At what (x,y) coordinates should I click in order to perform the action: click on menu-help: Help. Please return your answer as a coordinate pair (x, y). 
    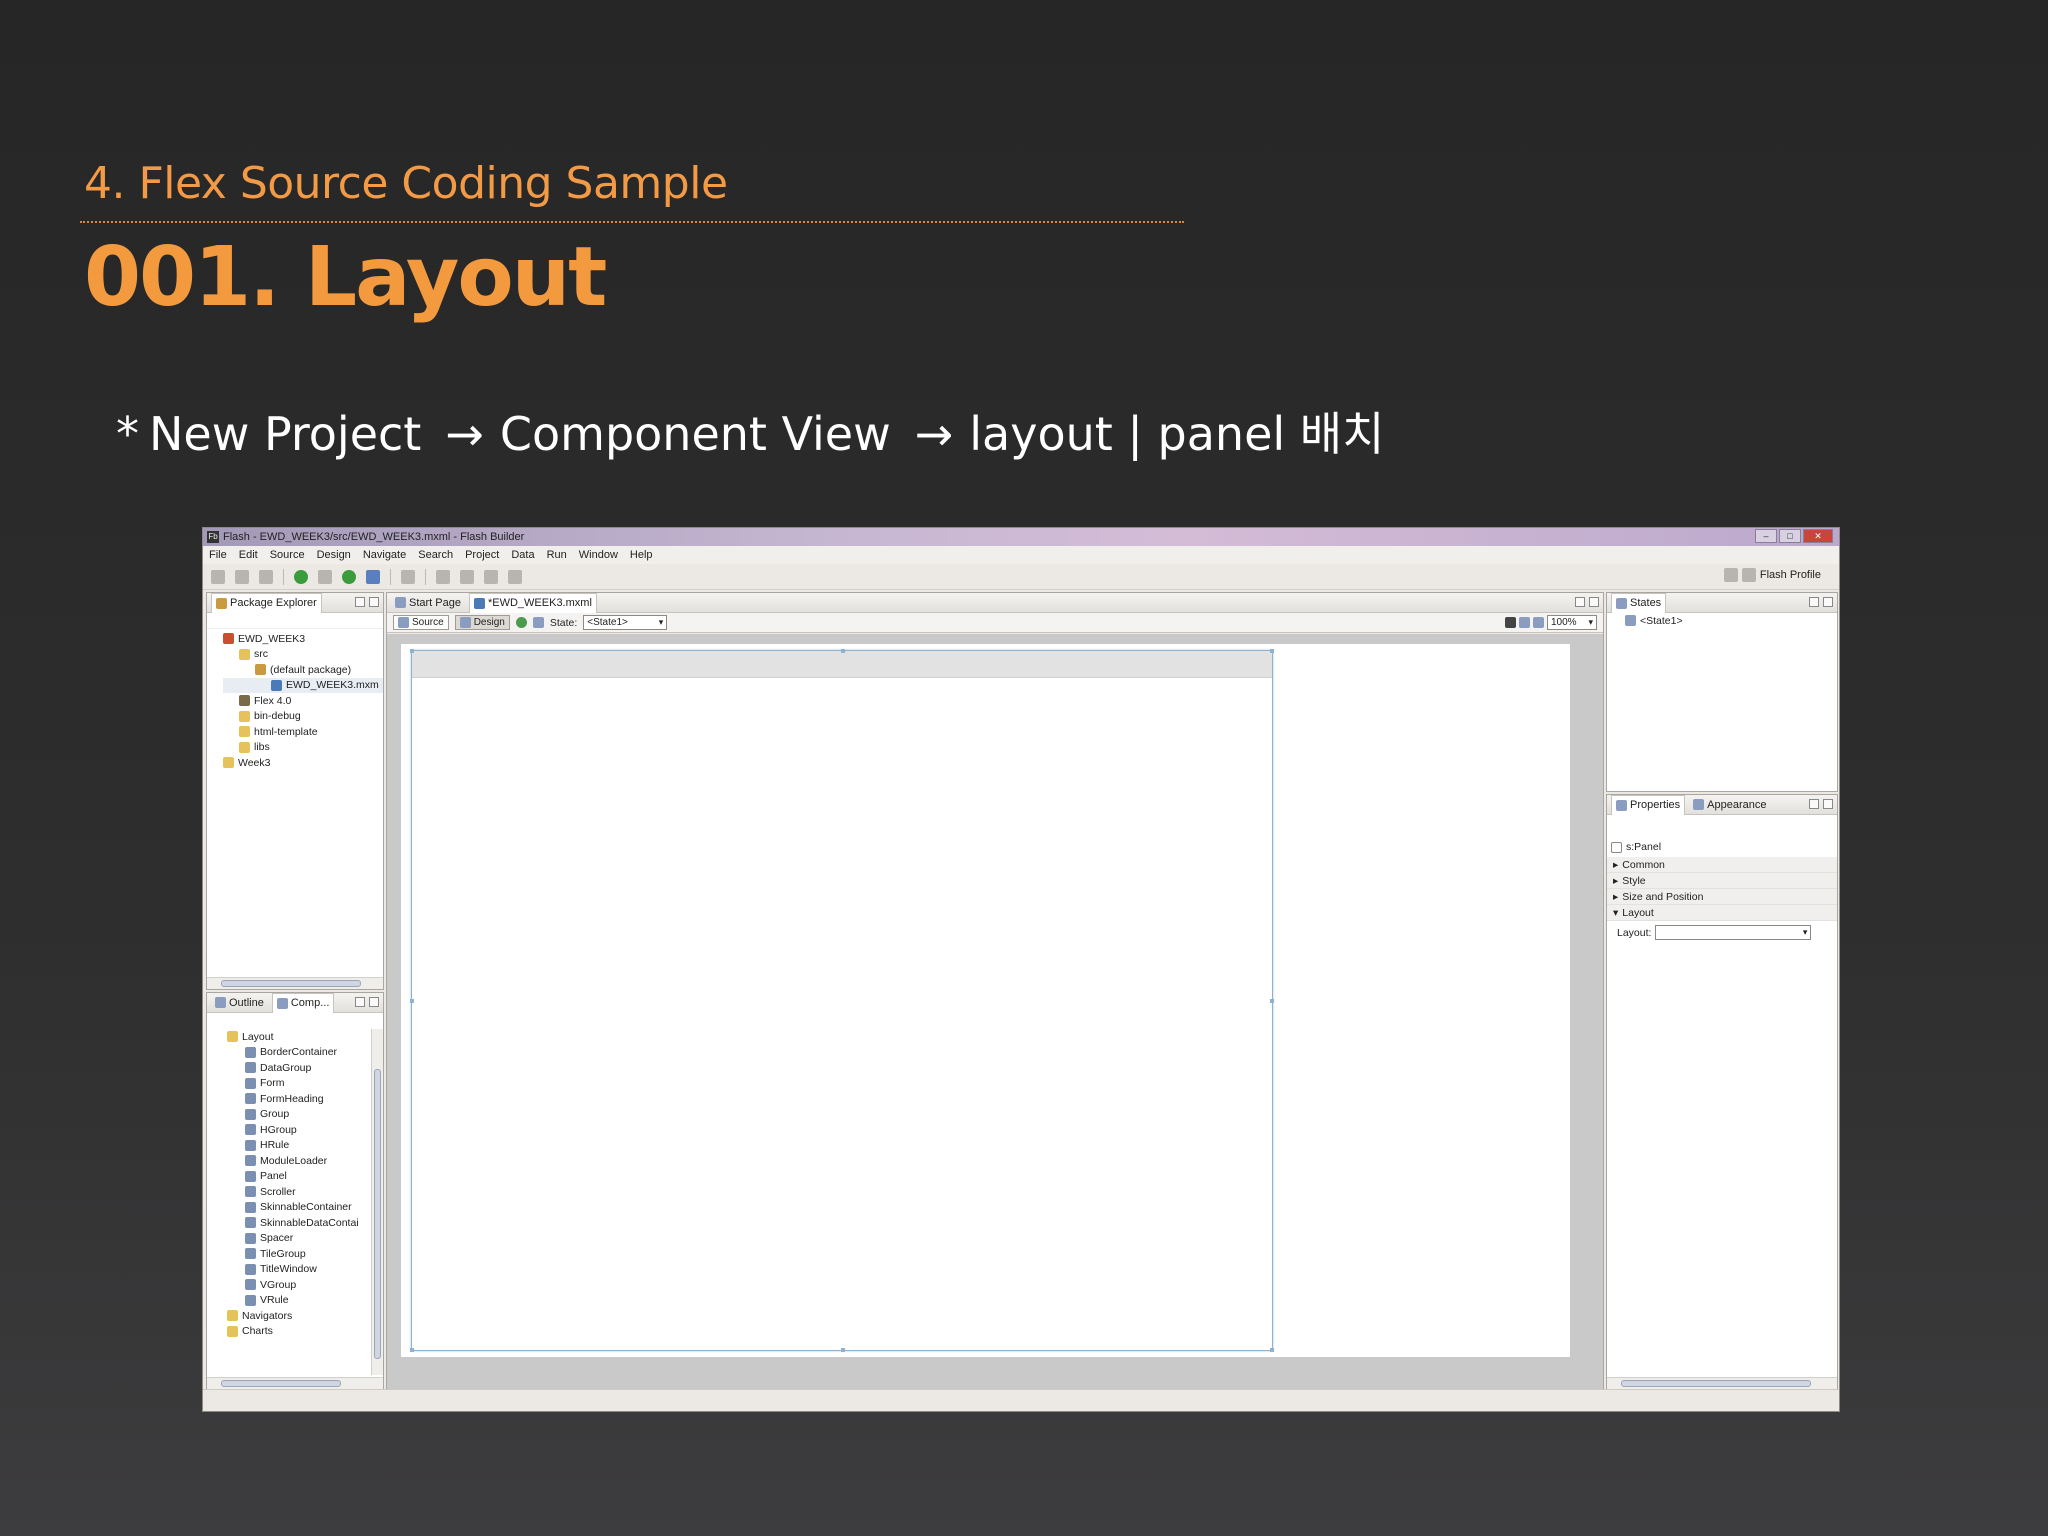
    Looking at the image, I should click on (641, 555).